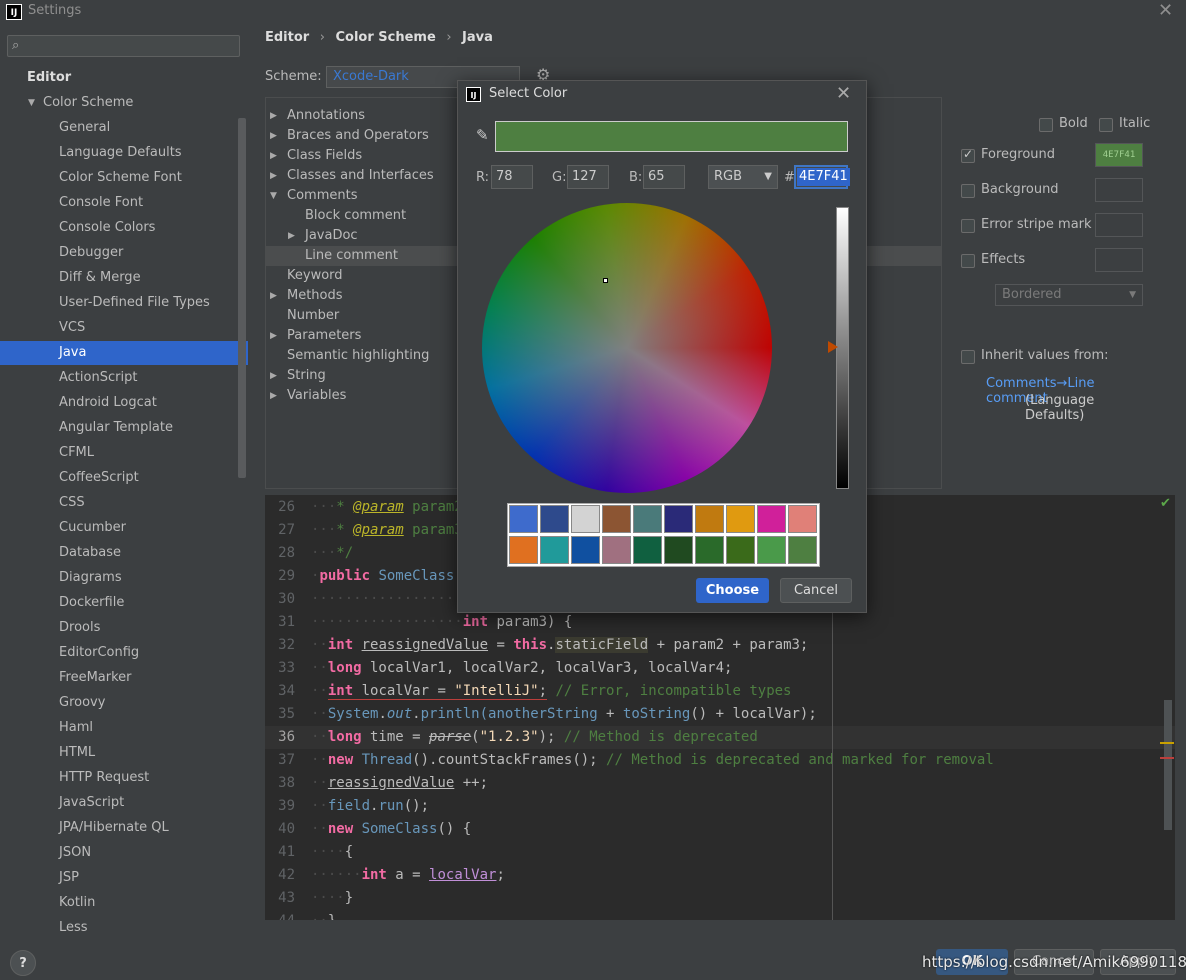 This screenshot has height=980, width=1186. What do you see at coordinates (124, 428) in the screenshot?
I see `sidebar-item: Angular Template` at bounding box center [124, 428].